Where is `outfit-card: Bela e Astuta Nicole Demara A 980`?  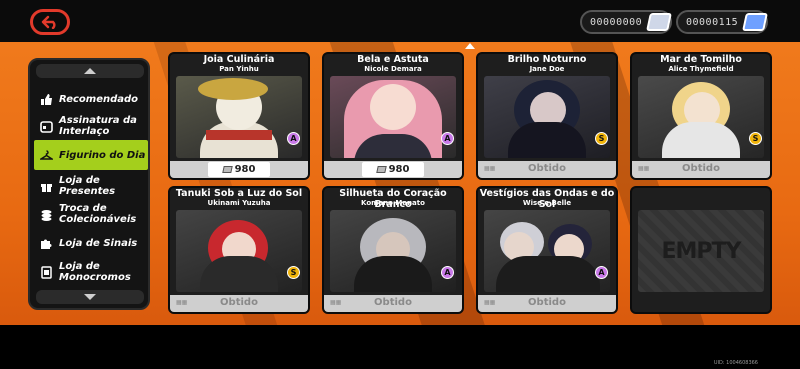
outfit-card: Bela e Astuta Nicole Demara A 980 is located at coordinates (393, 116).